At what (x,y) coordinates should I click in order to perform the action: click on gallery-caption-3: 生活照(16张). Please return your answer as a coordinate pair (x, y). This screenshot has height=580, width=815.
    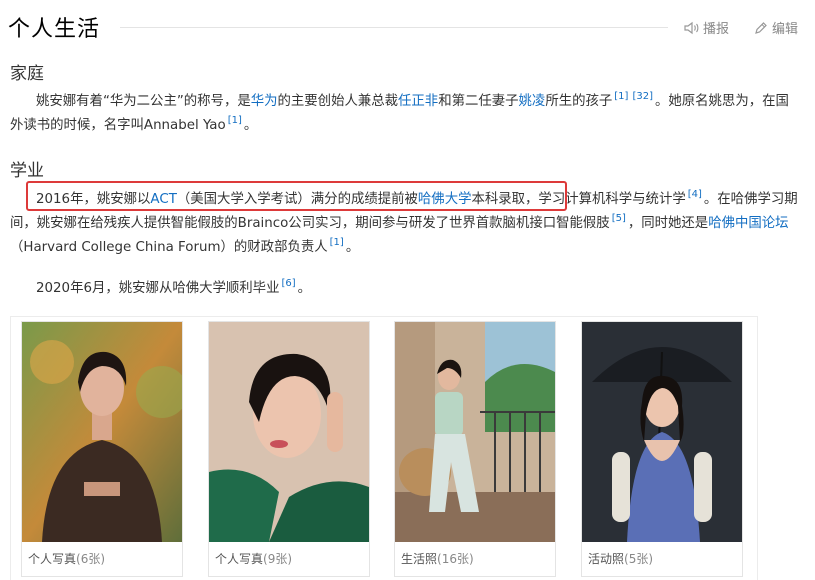
    Looking at the image, I should click on (437, 558).